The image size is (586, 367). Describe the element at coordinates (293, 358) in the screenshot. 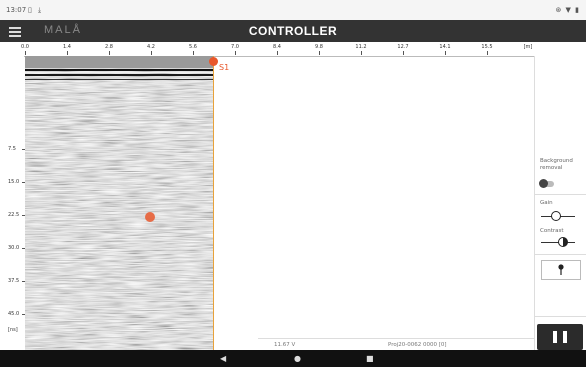

I see `system-nav-bar: ◀ ● ■` at that location.